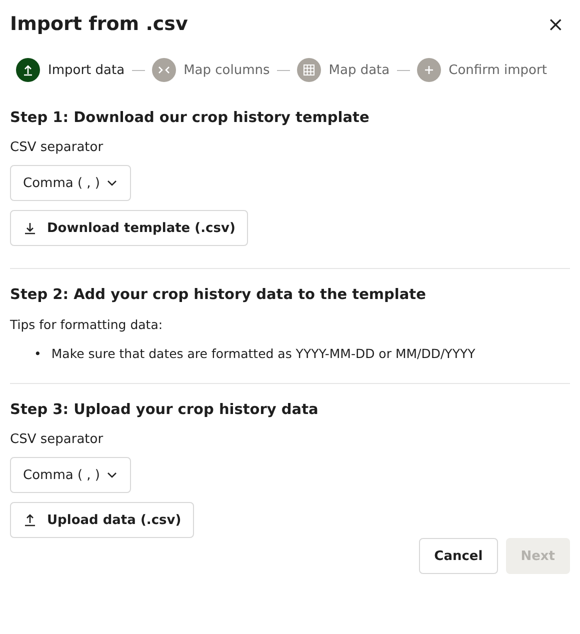 The height and width of the screenshot is (634, 580). I want to click on section-heading: Step 2: Add your crop history data to the template, so click(218, 295).